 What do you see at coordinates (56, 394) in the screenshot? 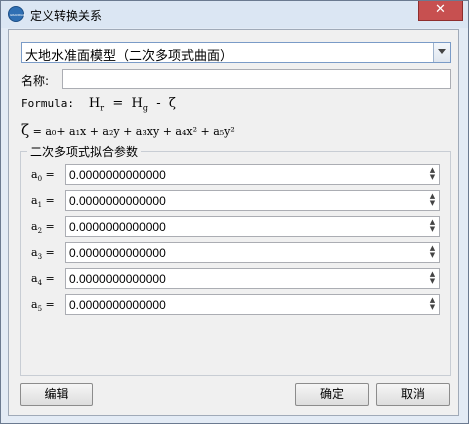
I see `edit-button: 编辑` at bounding box center [56, 394].